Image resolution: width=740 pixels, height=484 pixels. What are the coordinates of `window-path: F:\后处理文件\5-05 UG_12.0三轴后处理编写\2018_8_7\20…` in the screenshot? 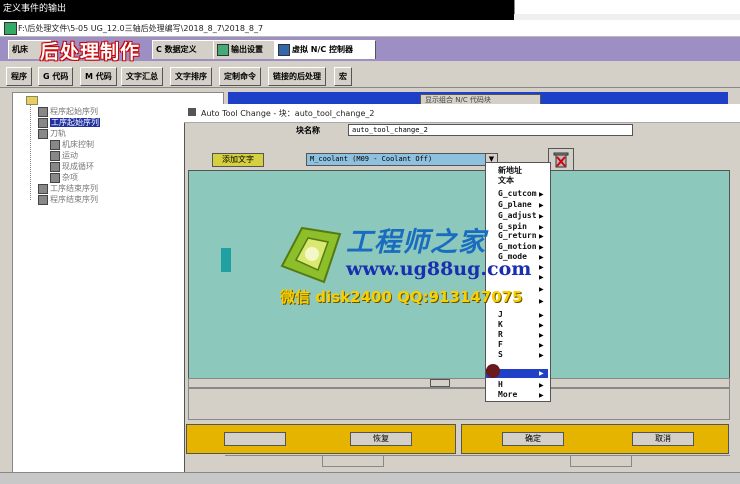 It's located at (141, 28).